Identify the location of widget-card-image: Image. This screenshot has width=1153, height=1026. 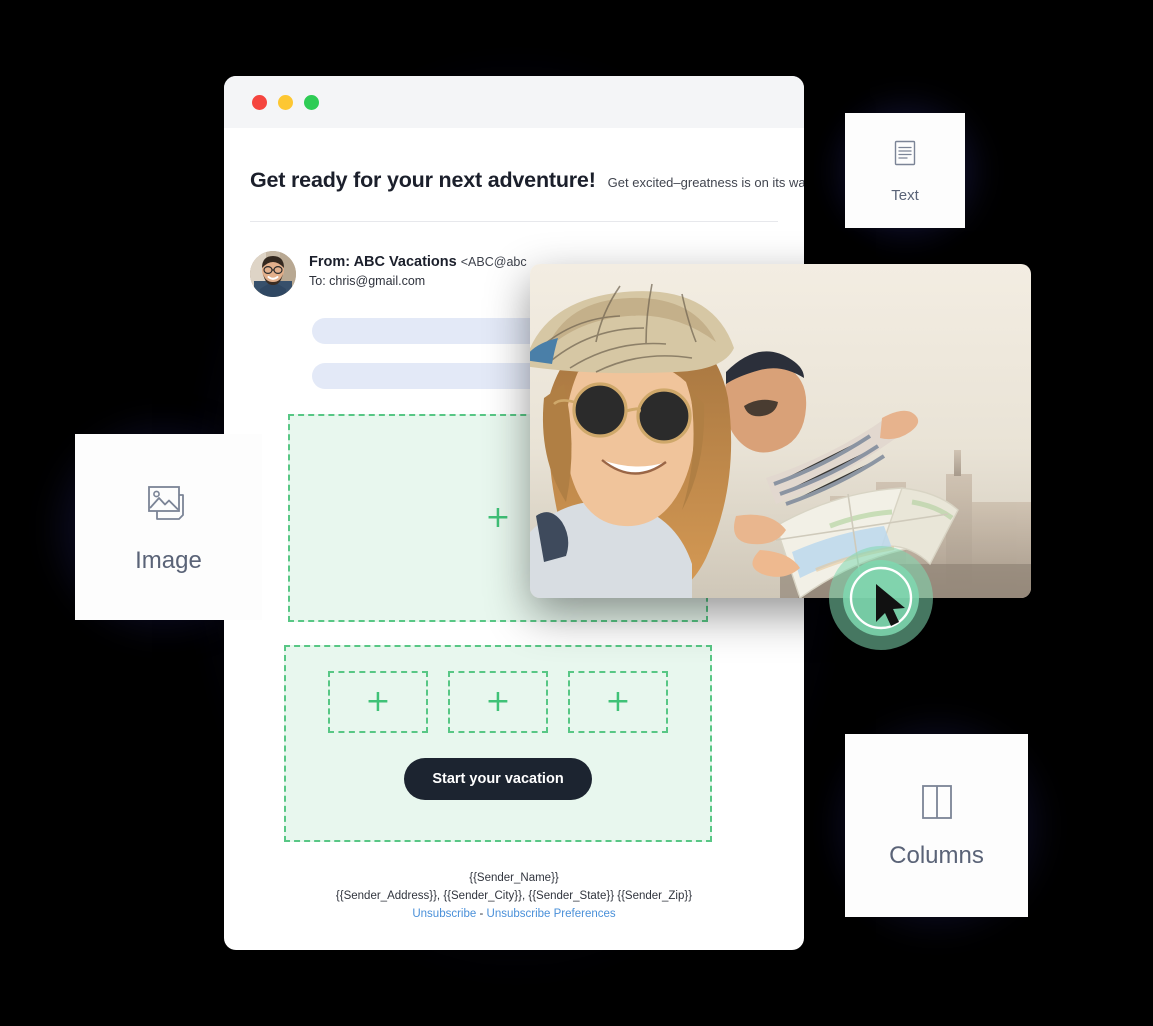
(168, 527).